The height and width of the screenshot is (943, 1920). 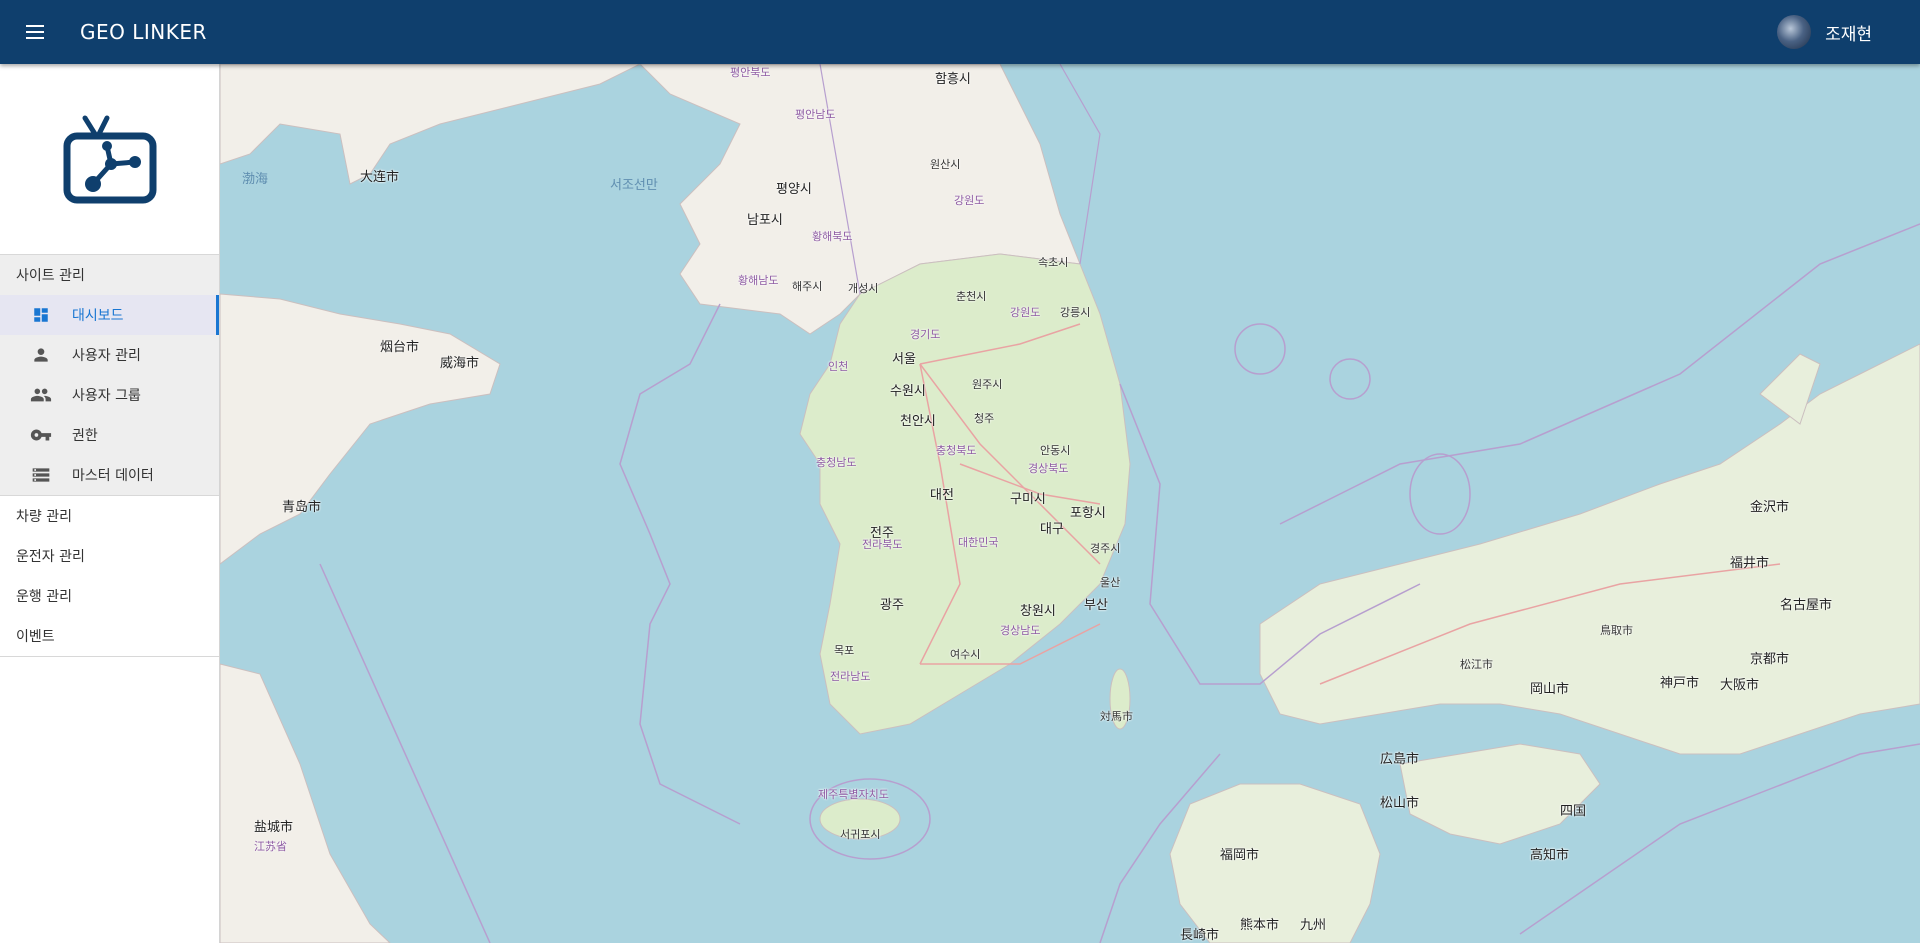 What do you see at coordinates (270, 846) in the screenshot?
I see `map-label-jiangsu: 江苏省` at bounding box center [270, 846].